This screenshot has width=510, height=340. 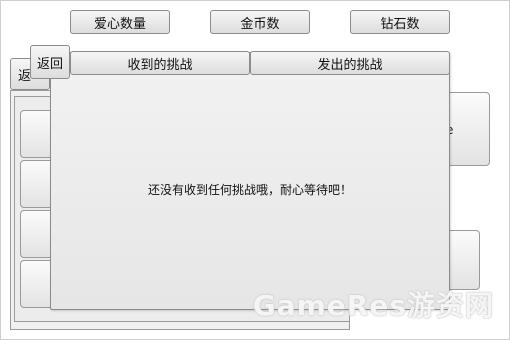 What do you see at coordinates (260, 22) in the screenshot?
I see `coins-count-button: 金币数` at bounding box center [260, 22].